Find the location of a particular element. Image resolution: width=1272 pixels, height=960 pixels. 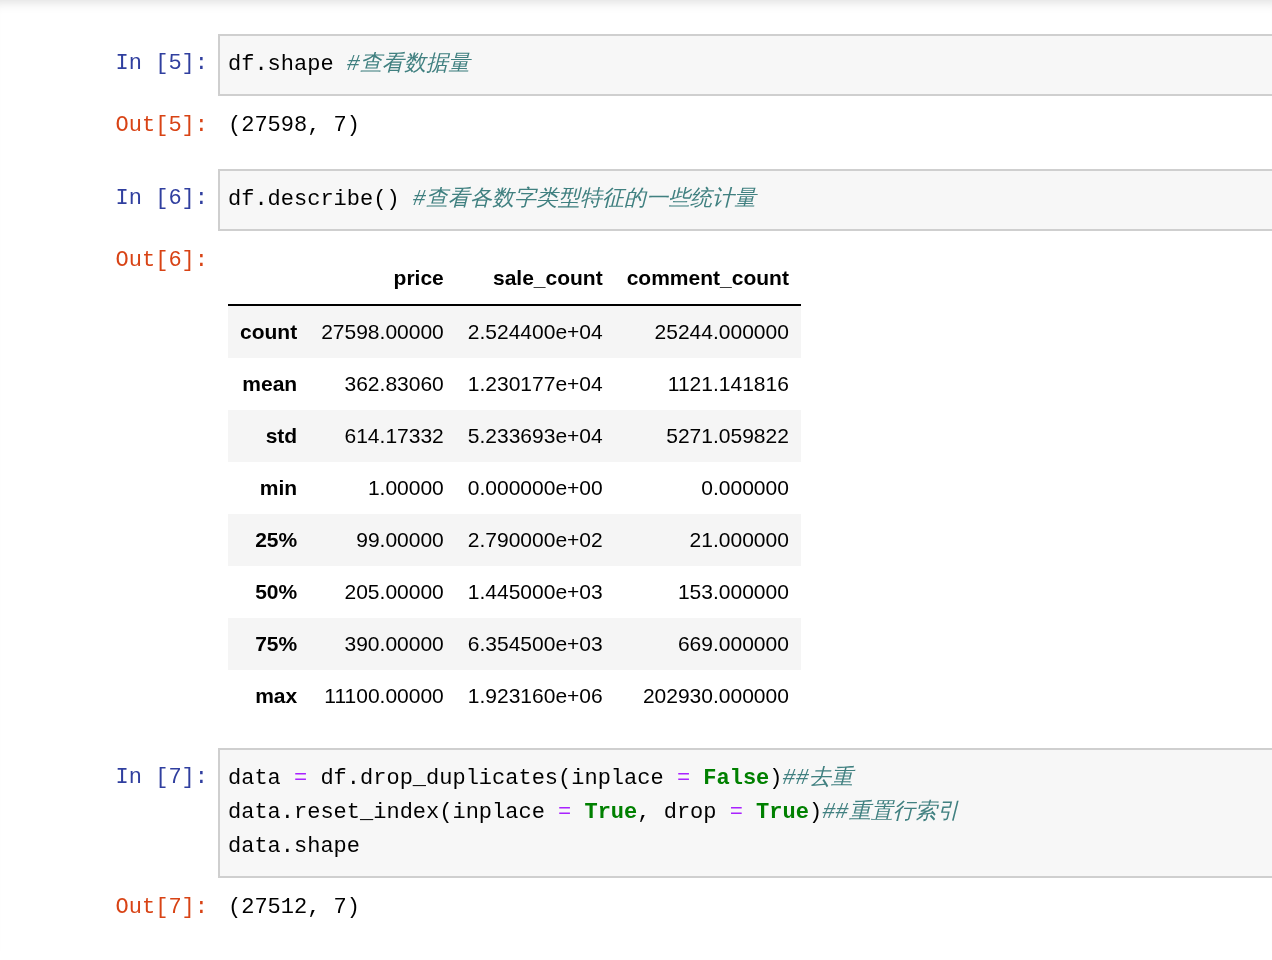

code-input: data = df.drop_duplicates(inplace = False)##去重 data.reset_index(inplace = True, drop = True)##重置行索引 data.shape is located at coordinates (745, 813).